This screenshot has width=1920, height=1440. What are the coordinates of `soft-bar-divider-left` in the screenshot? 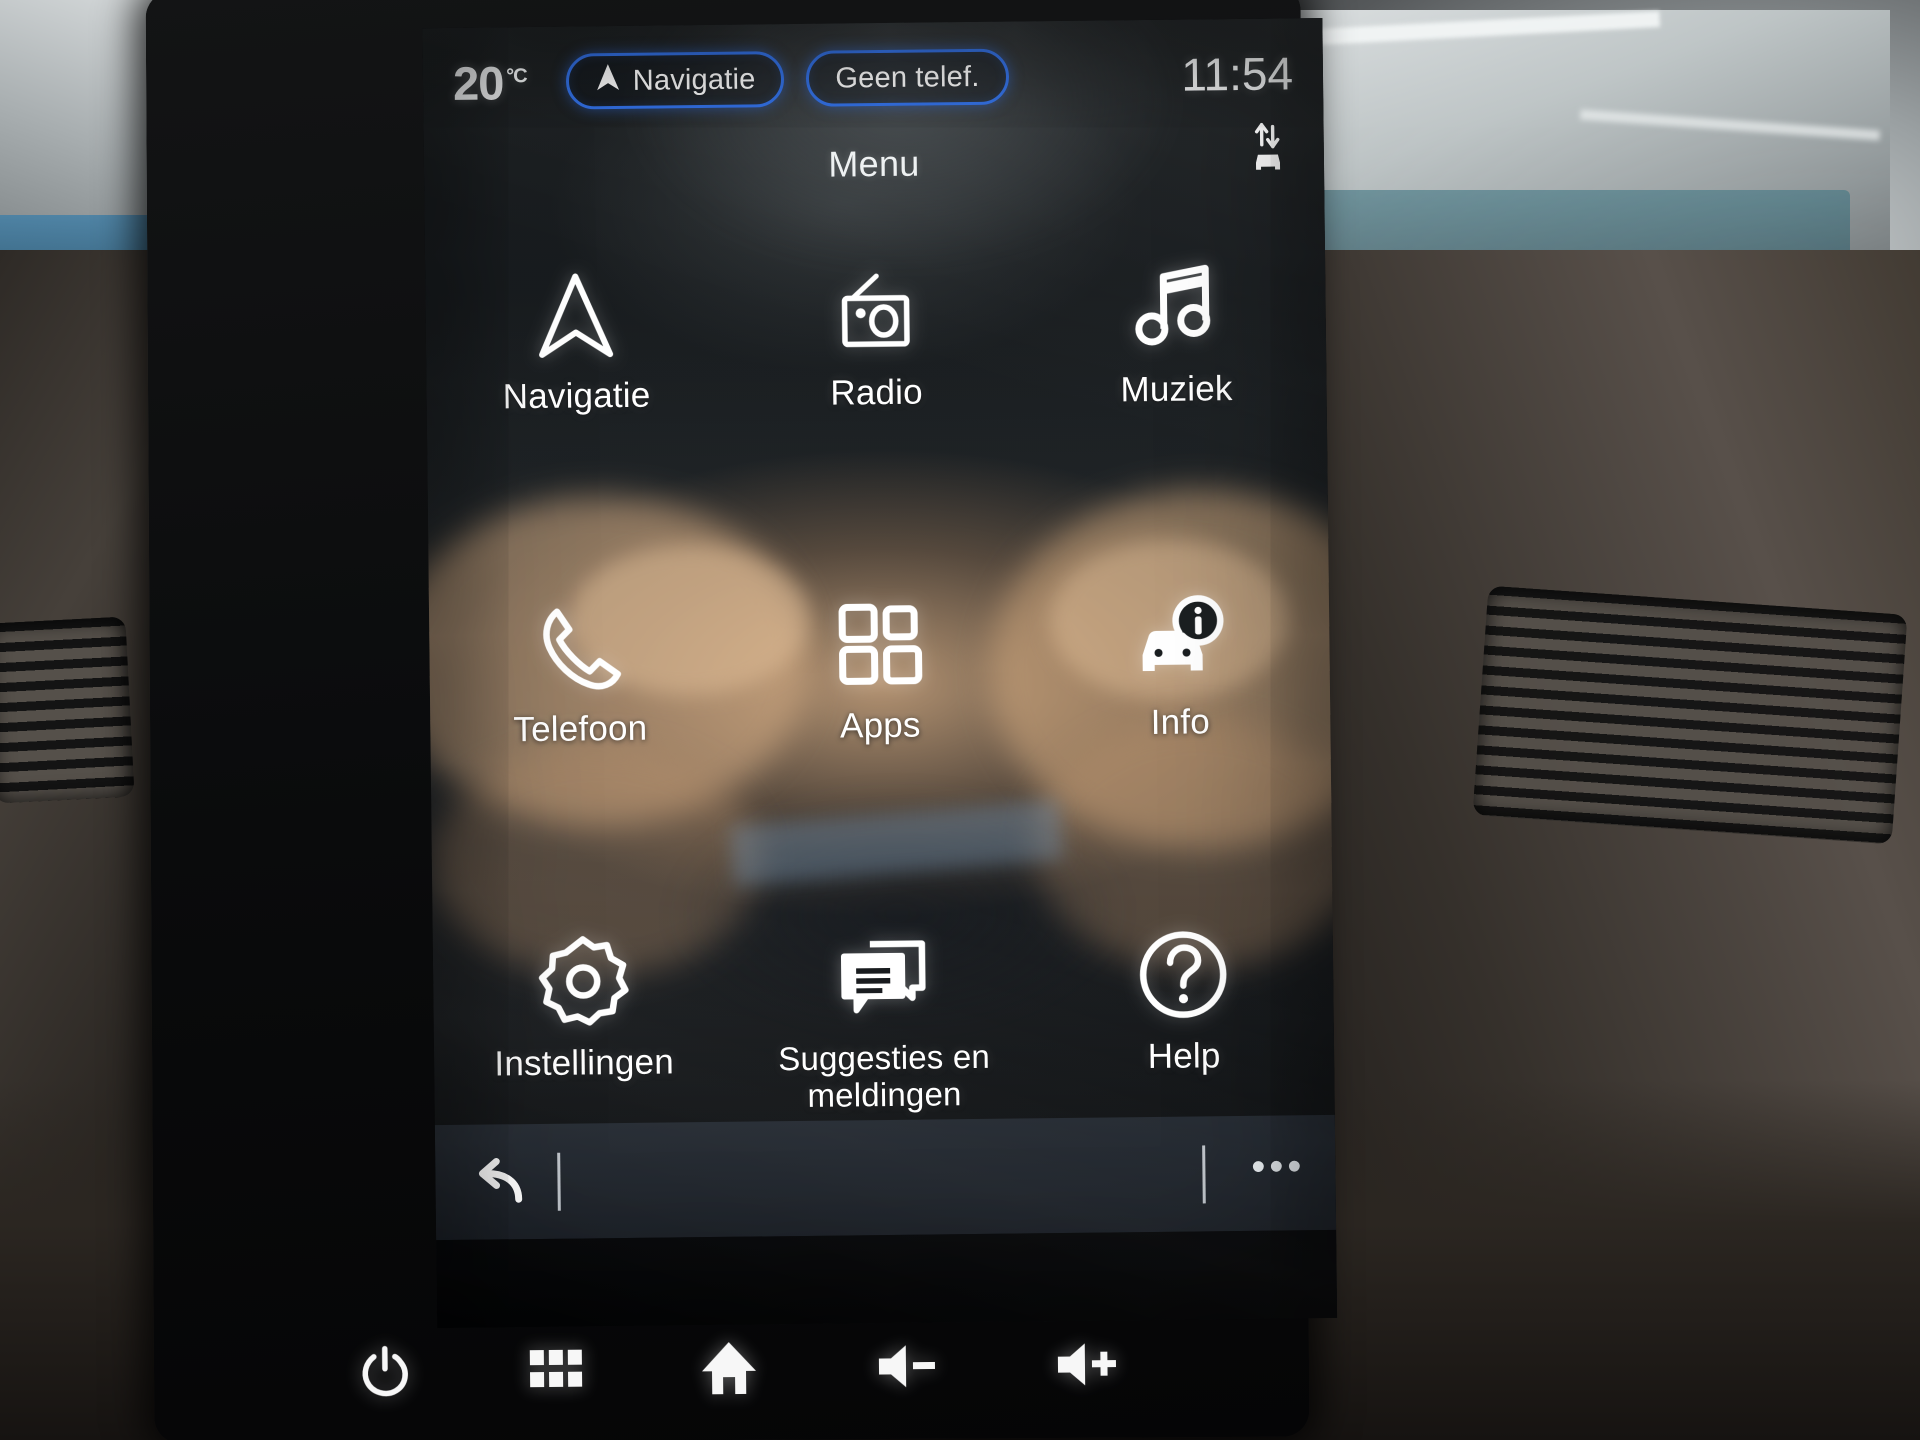 It's located at (559, 1181).